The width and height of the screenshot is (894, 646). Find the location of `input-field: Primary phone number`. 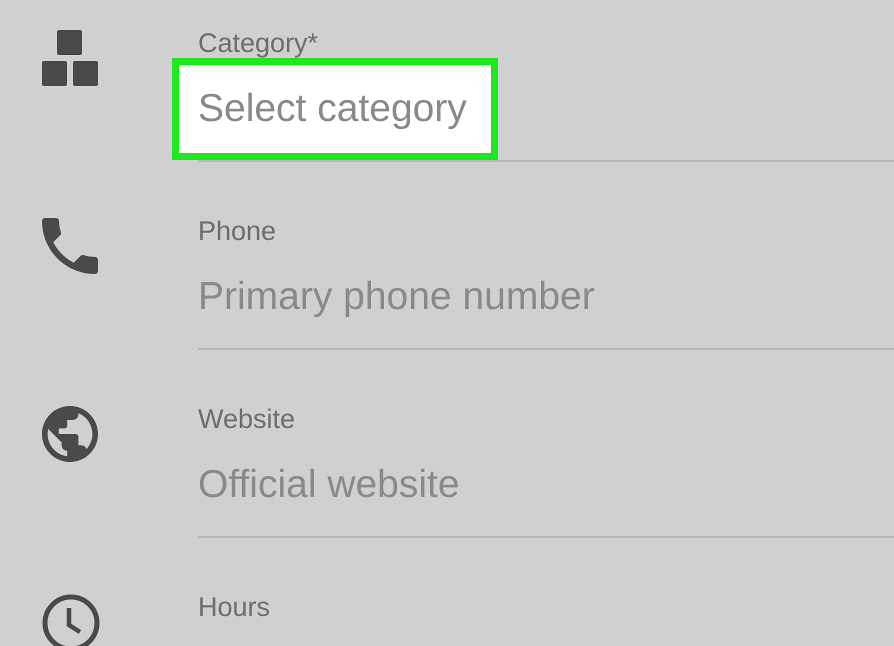

input-field: Primary phone number is located at coordinates (399, 297).